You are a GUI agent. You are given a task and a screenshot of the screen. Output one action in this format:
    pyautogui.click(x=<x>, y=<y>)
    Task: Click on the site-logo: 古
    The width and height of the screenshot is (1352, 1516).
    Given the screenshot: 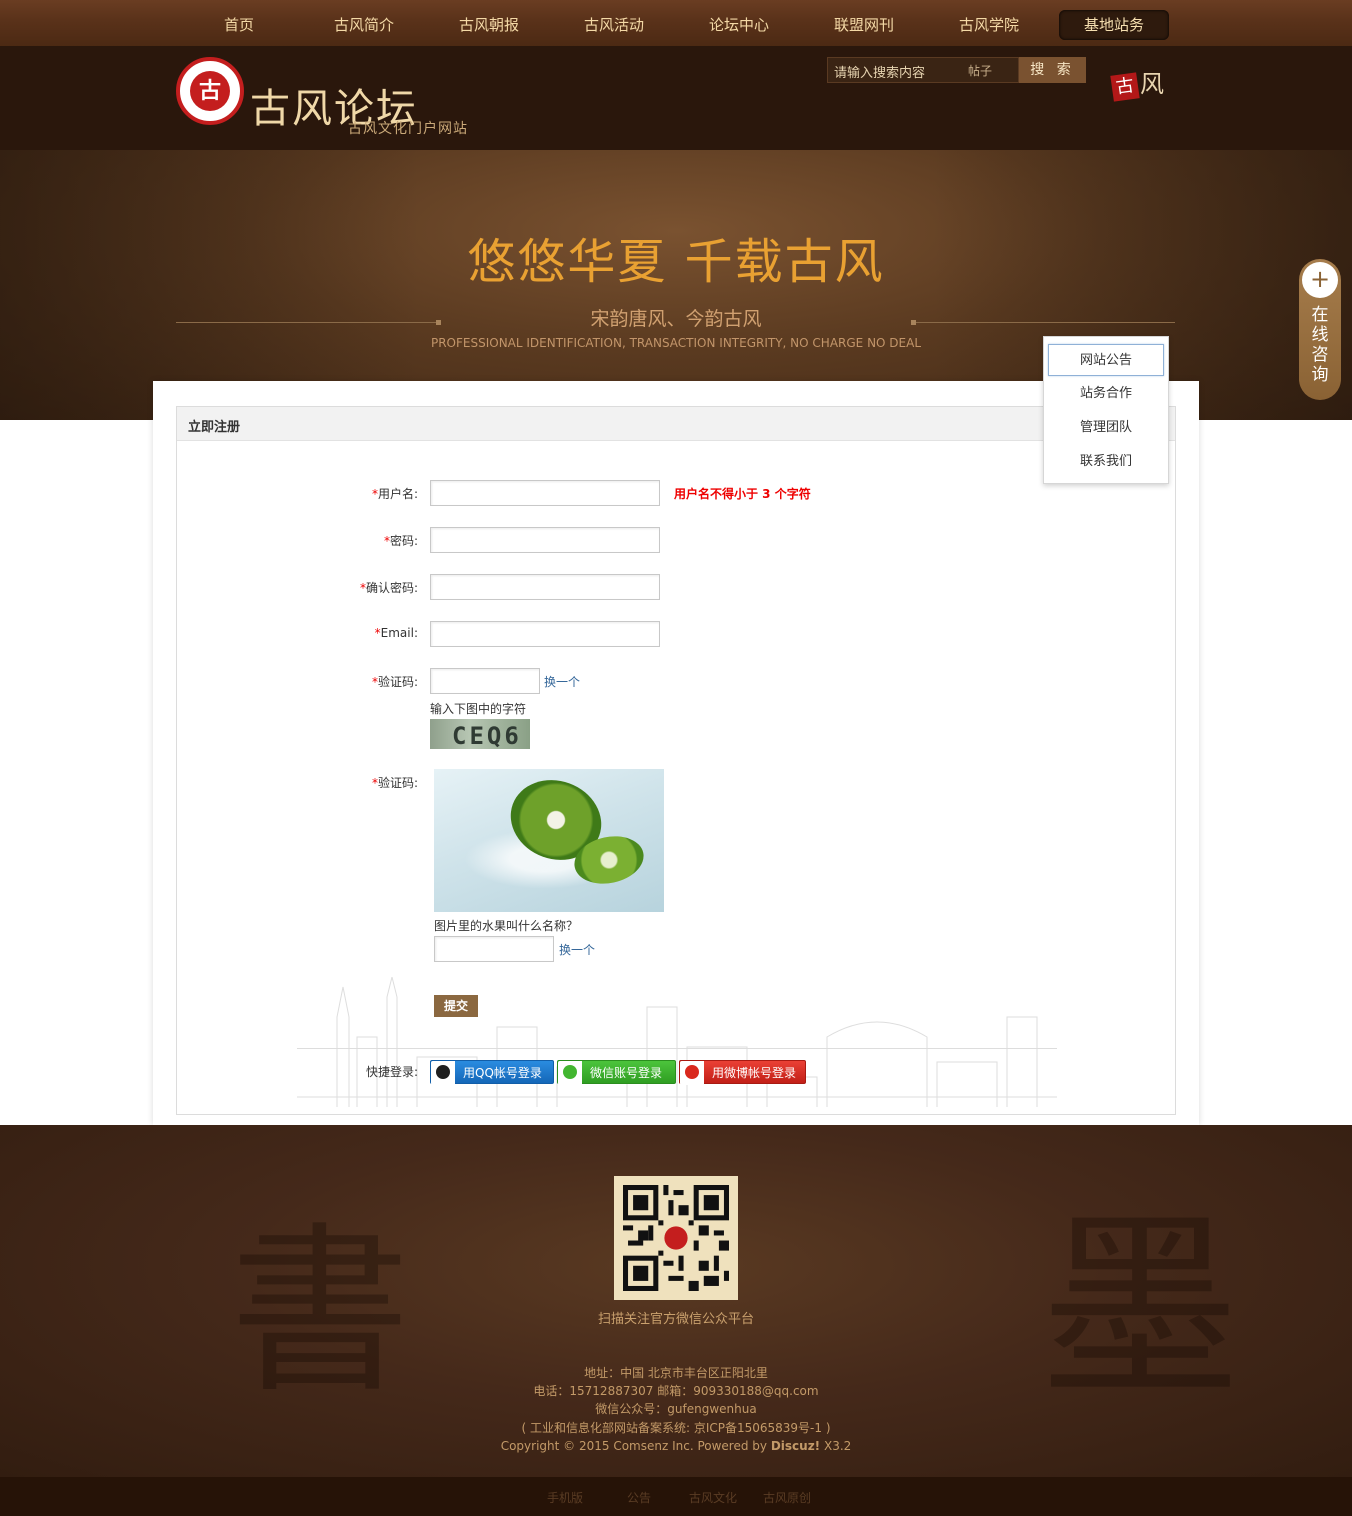 What is the action you would take?
    pyautogui.click(x=210, y=91)
    